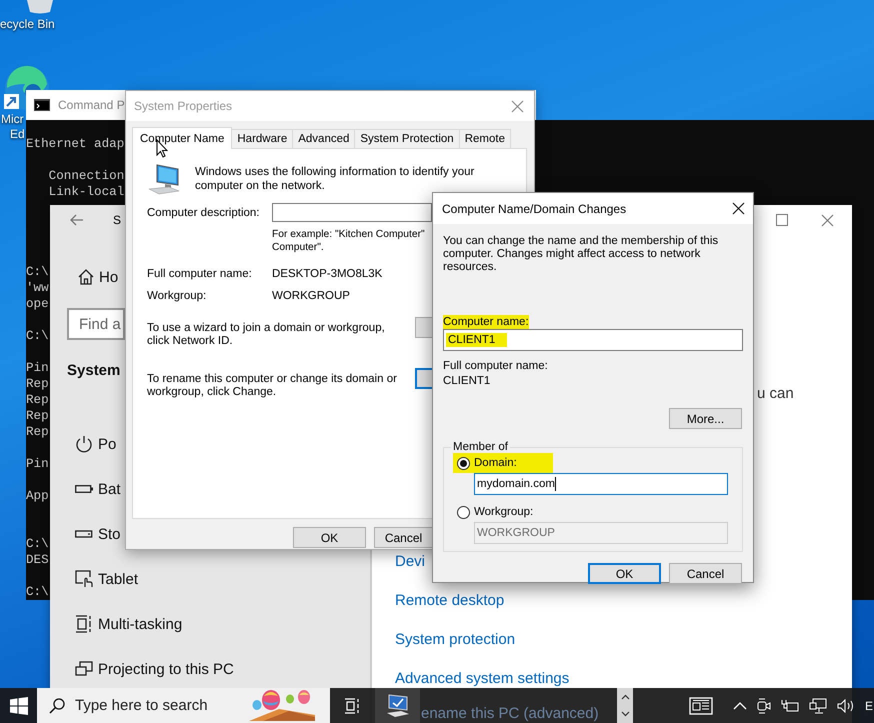 The width and height of the screenshot is (874, 723). I want to click on section-heading: System, so click(93, 370).